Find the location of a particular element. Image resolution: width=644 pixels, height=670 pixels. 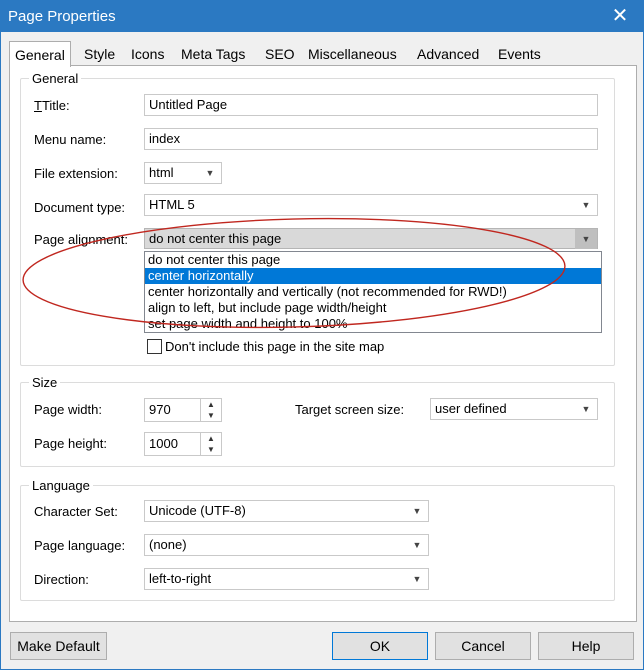

tab-meta-tags: Meta Tags is located at coordinates (213, 54).